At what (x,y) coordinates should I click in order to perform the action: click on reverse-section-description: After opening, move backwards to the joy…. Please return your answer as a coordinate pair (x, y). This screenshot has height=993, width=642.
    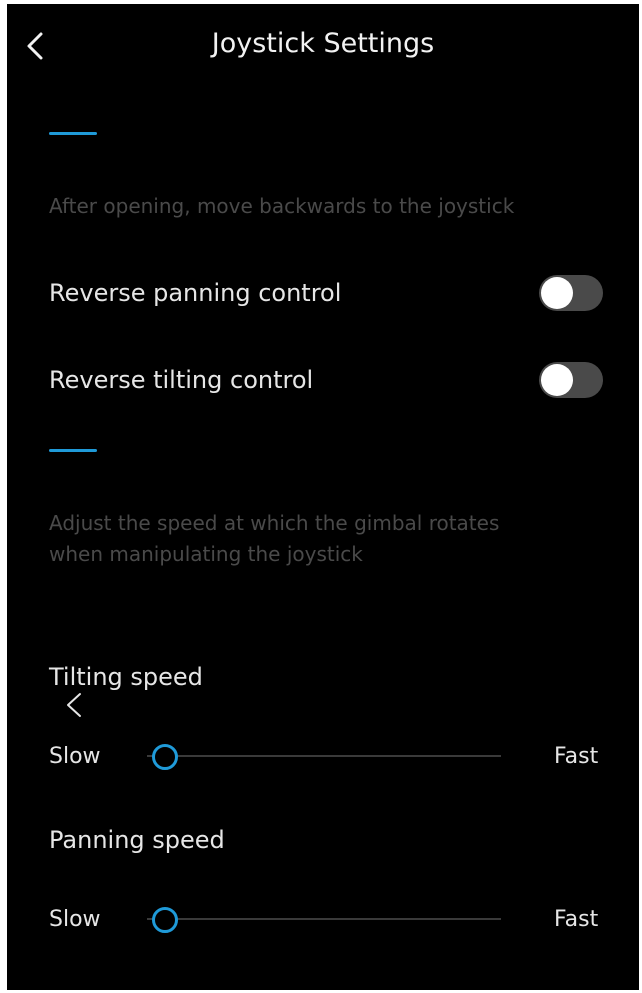
    Looking at the image, I should click on (282, 206).